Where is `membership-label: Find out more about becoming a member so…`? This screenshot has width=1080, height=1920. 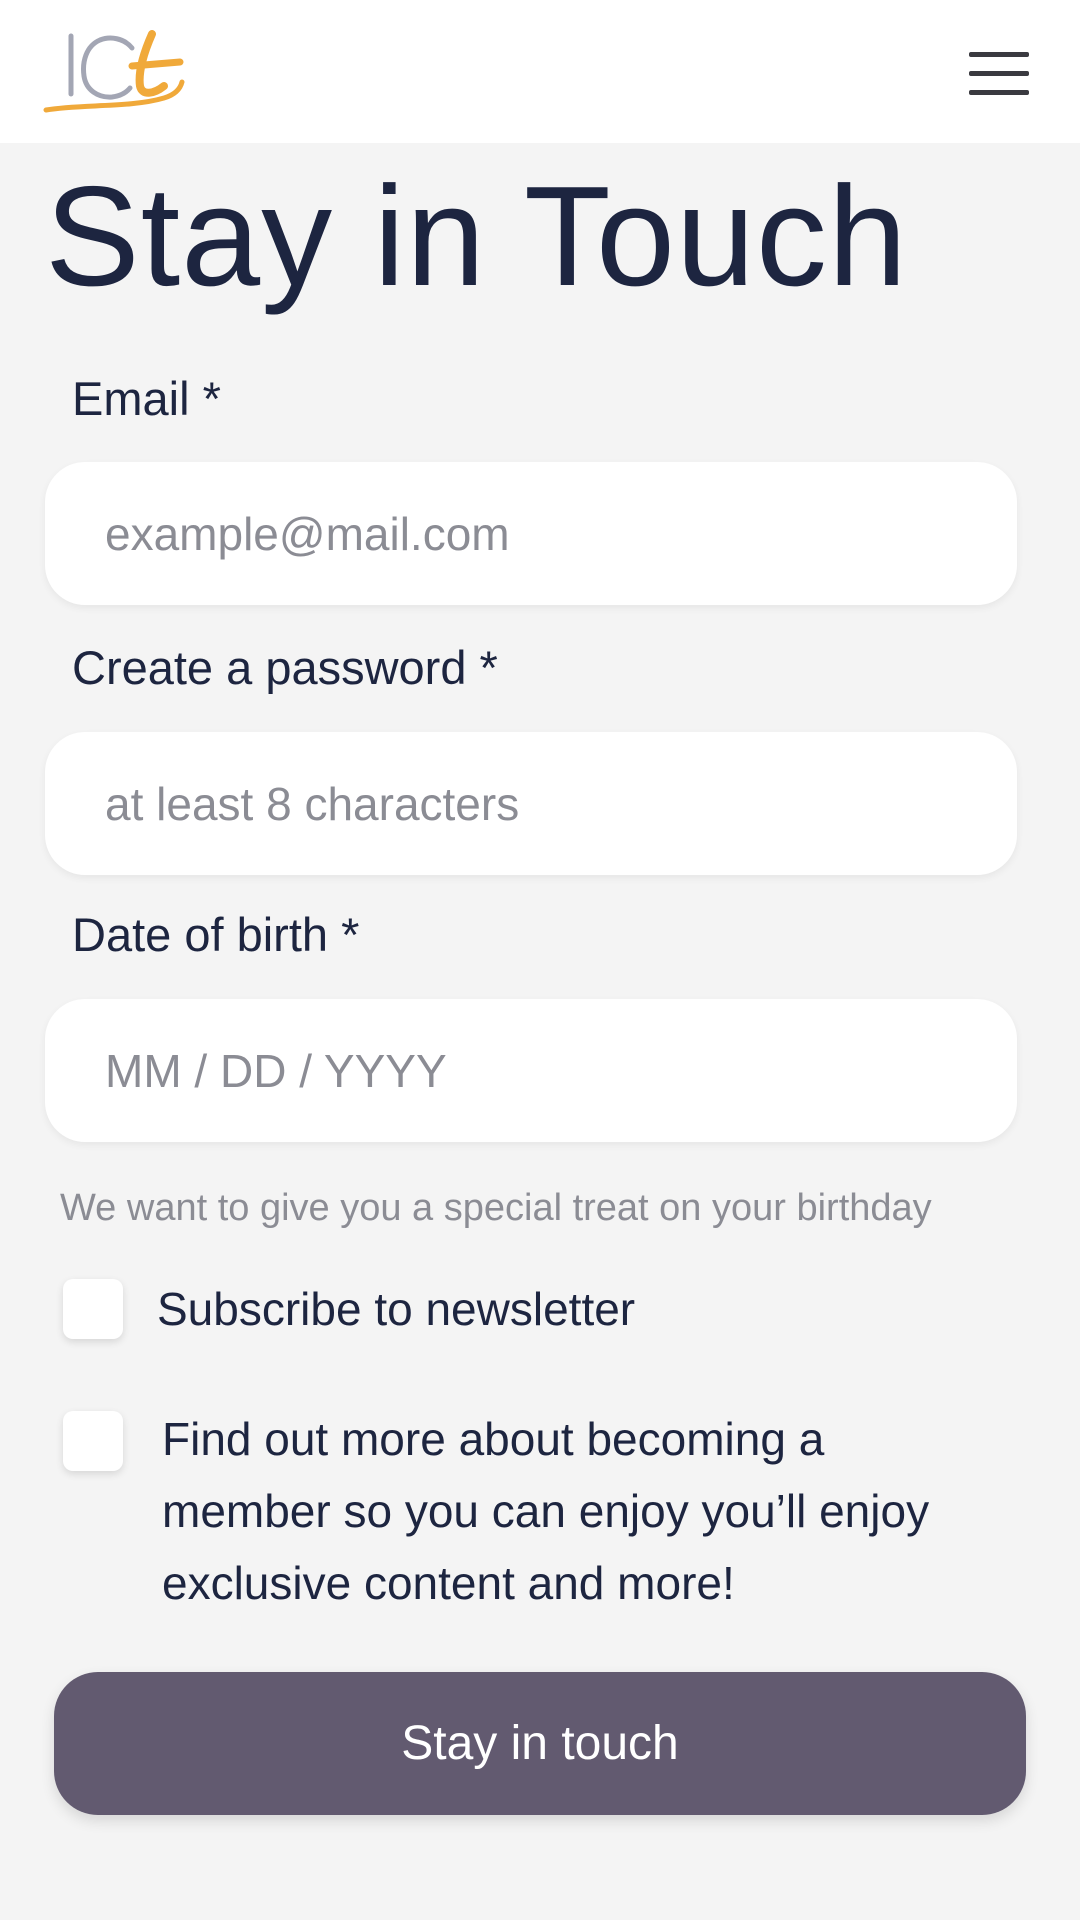
membership-label: Find out more about becoming a member so… is located at coordinates (562, 1511).